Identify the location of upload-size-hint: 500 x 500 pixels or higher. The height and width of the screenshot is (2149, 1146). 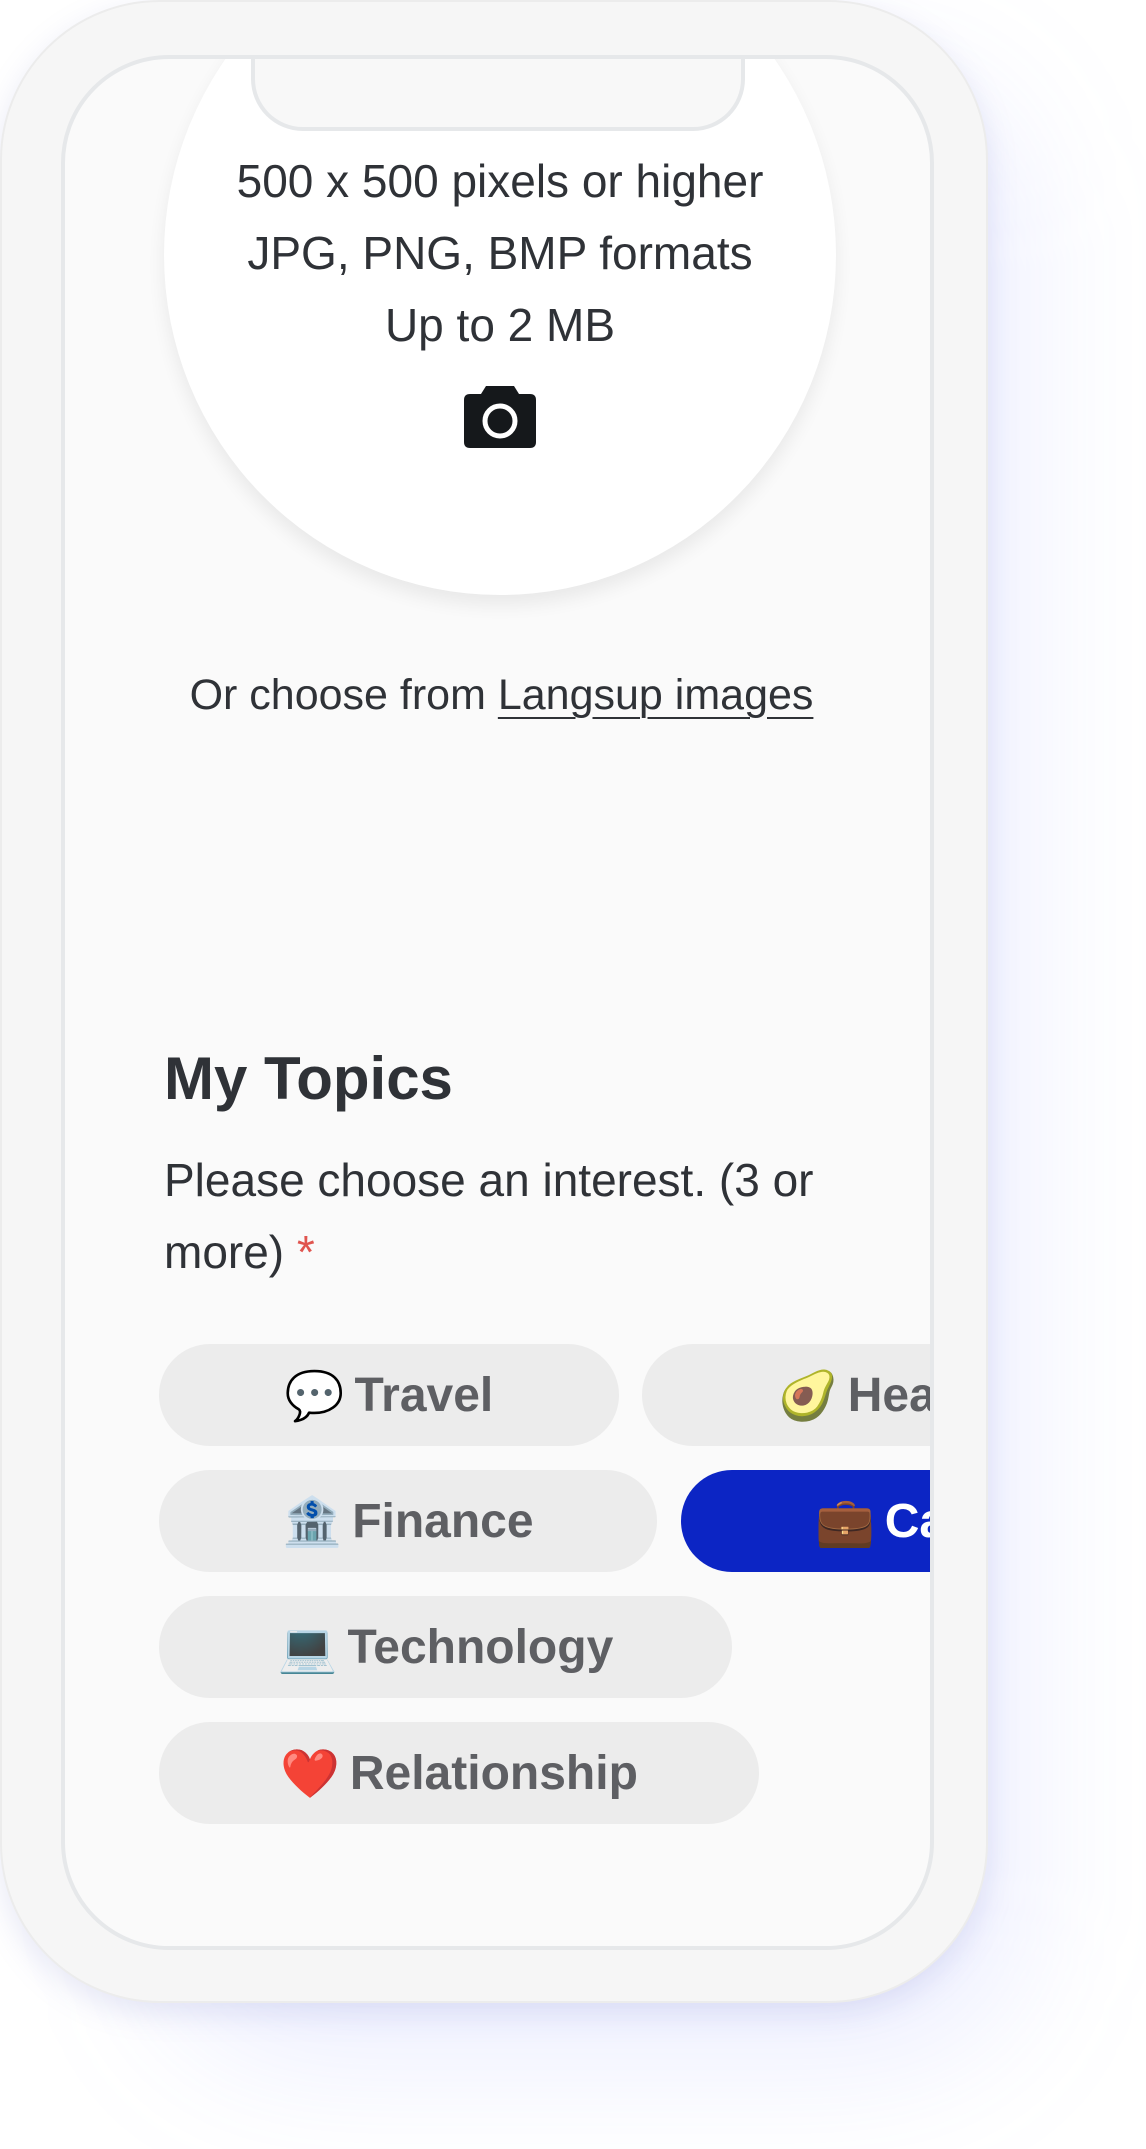
(500, 181).